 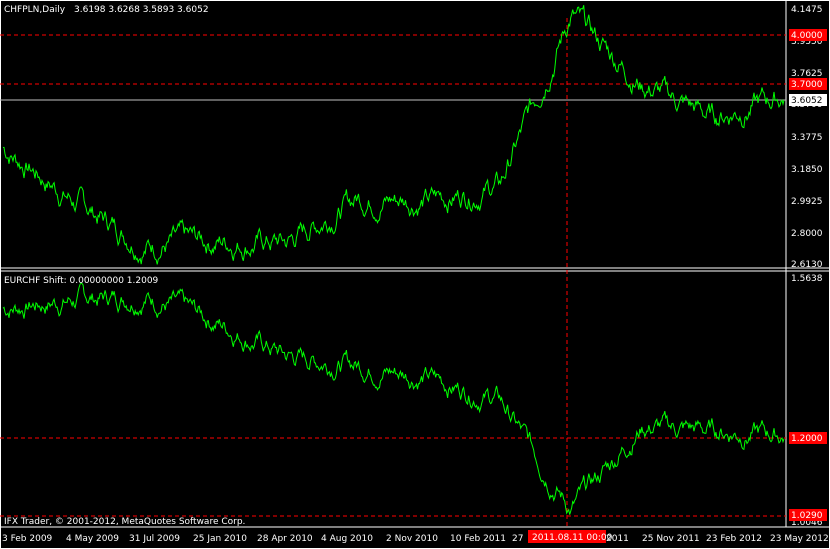 I want to click on top-y-tick-label: 2.8000, so click(x=807, y=234).